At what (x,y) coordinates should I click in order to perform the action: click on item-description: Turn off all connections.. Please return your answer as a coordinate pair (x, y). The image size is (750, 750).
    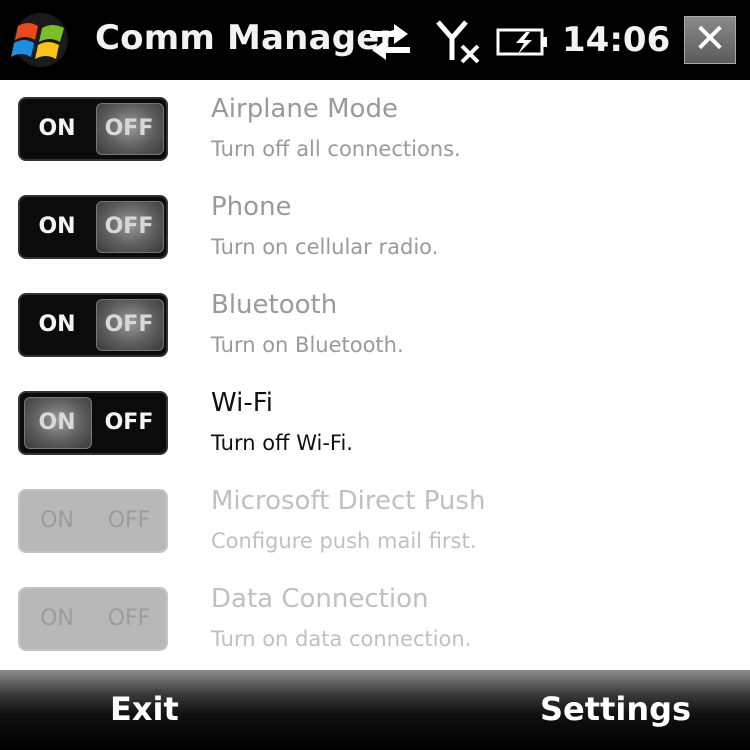
    Looking at the image, I should click on (336, 149).